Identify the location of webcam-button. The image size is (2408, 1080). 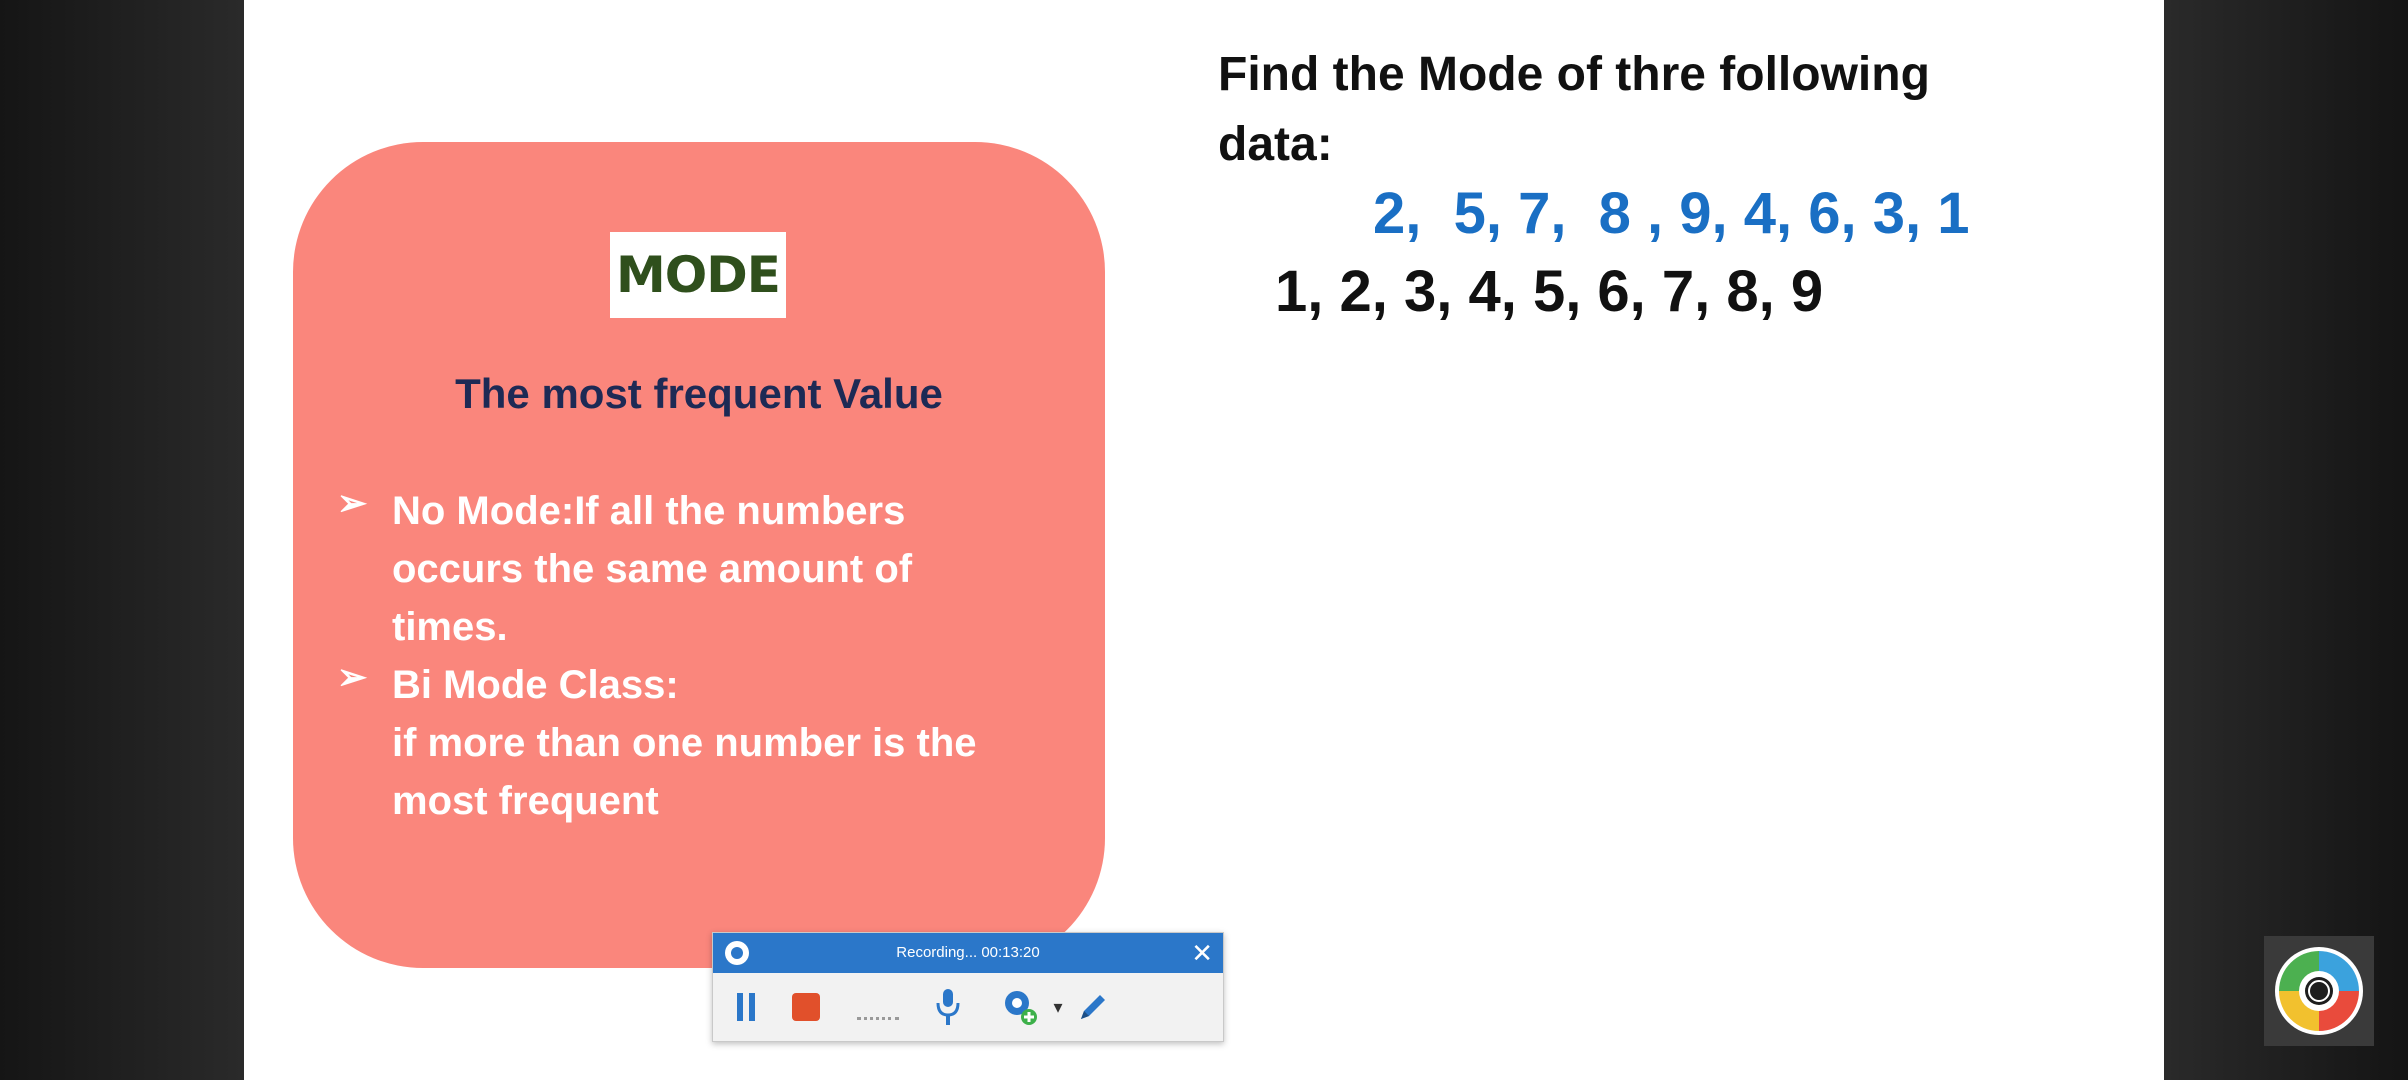
(1021, 1007).